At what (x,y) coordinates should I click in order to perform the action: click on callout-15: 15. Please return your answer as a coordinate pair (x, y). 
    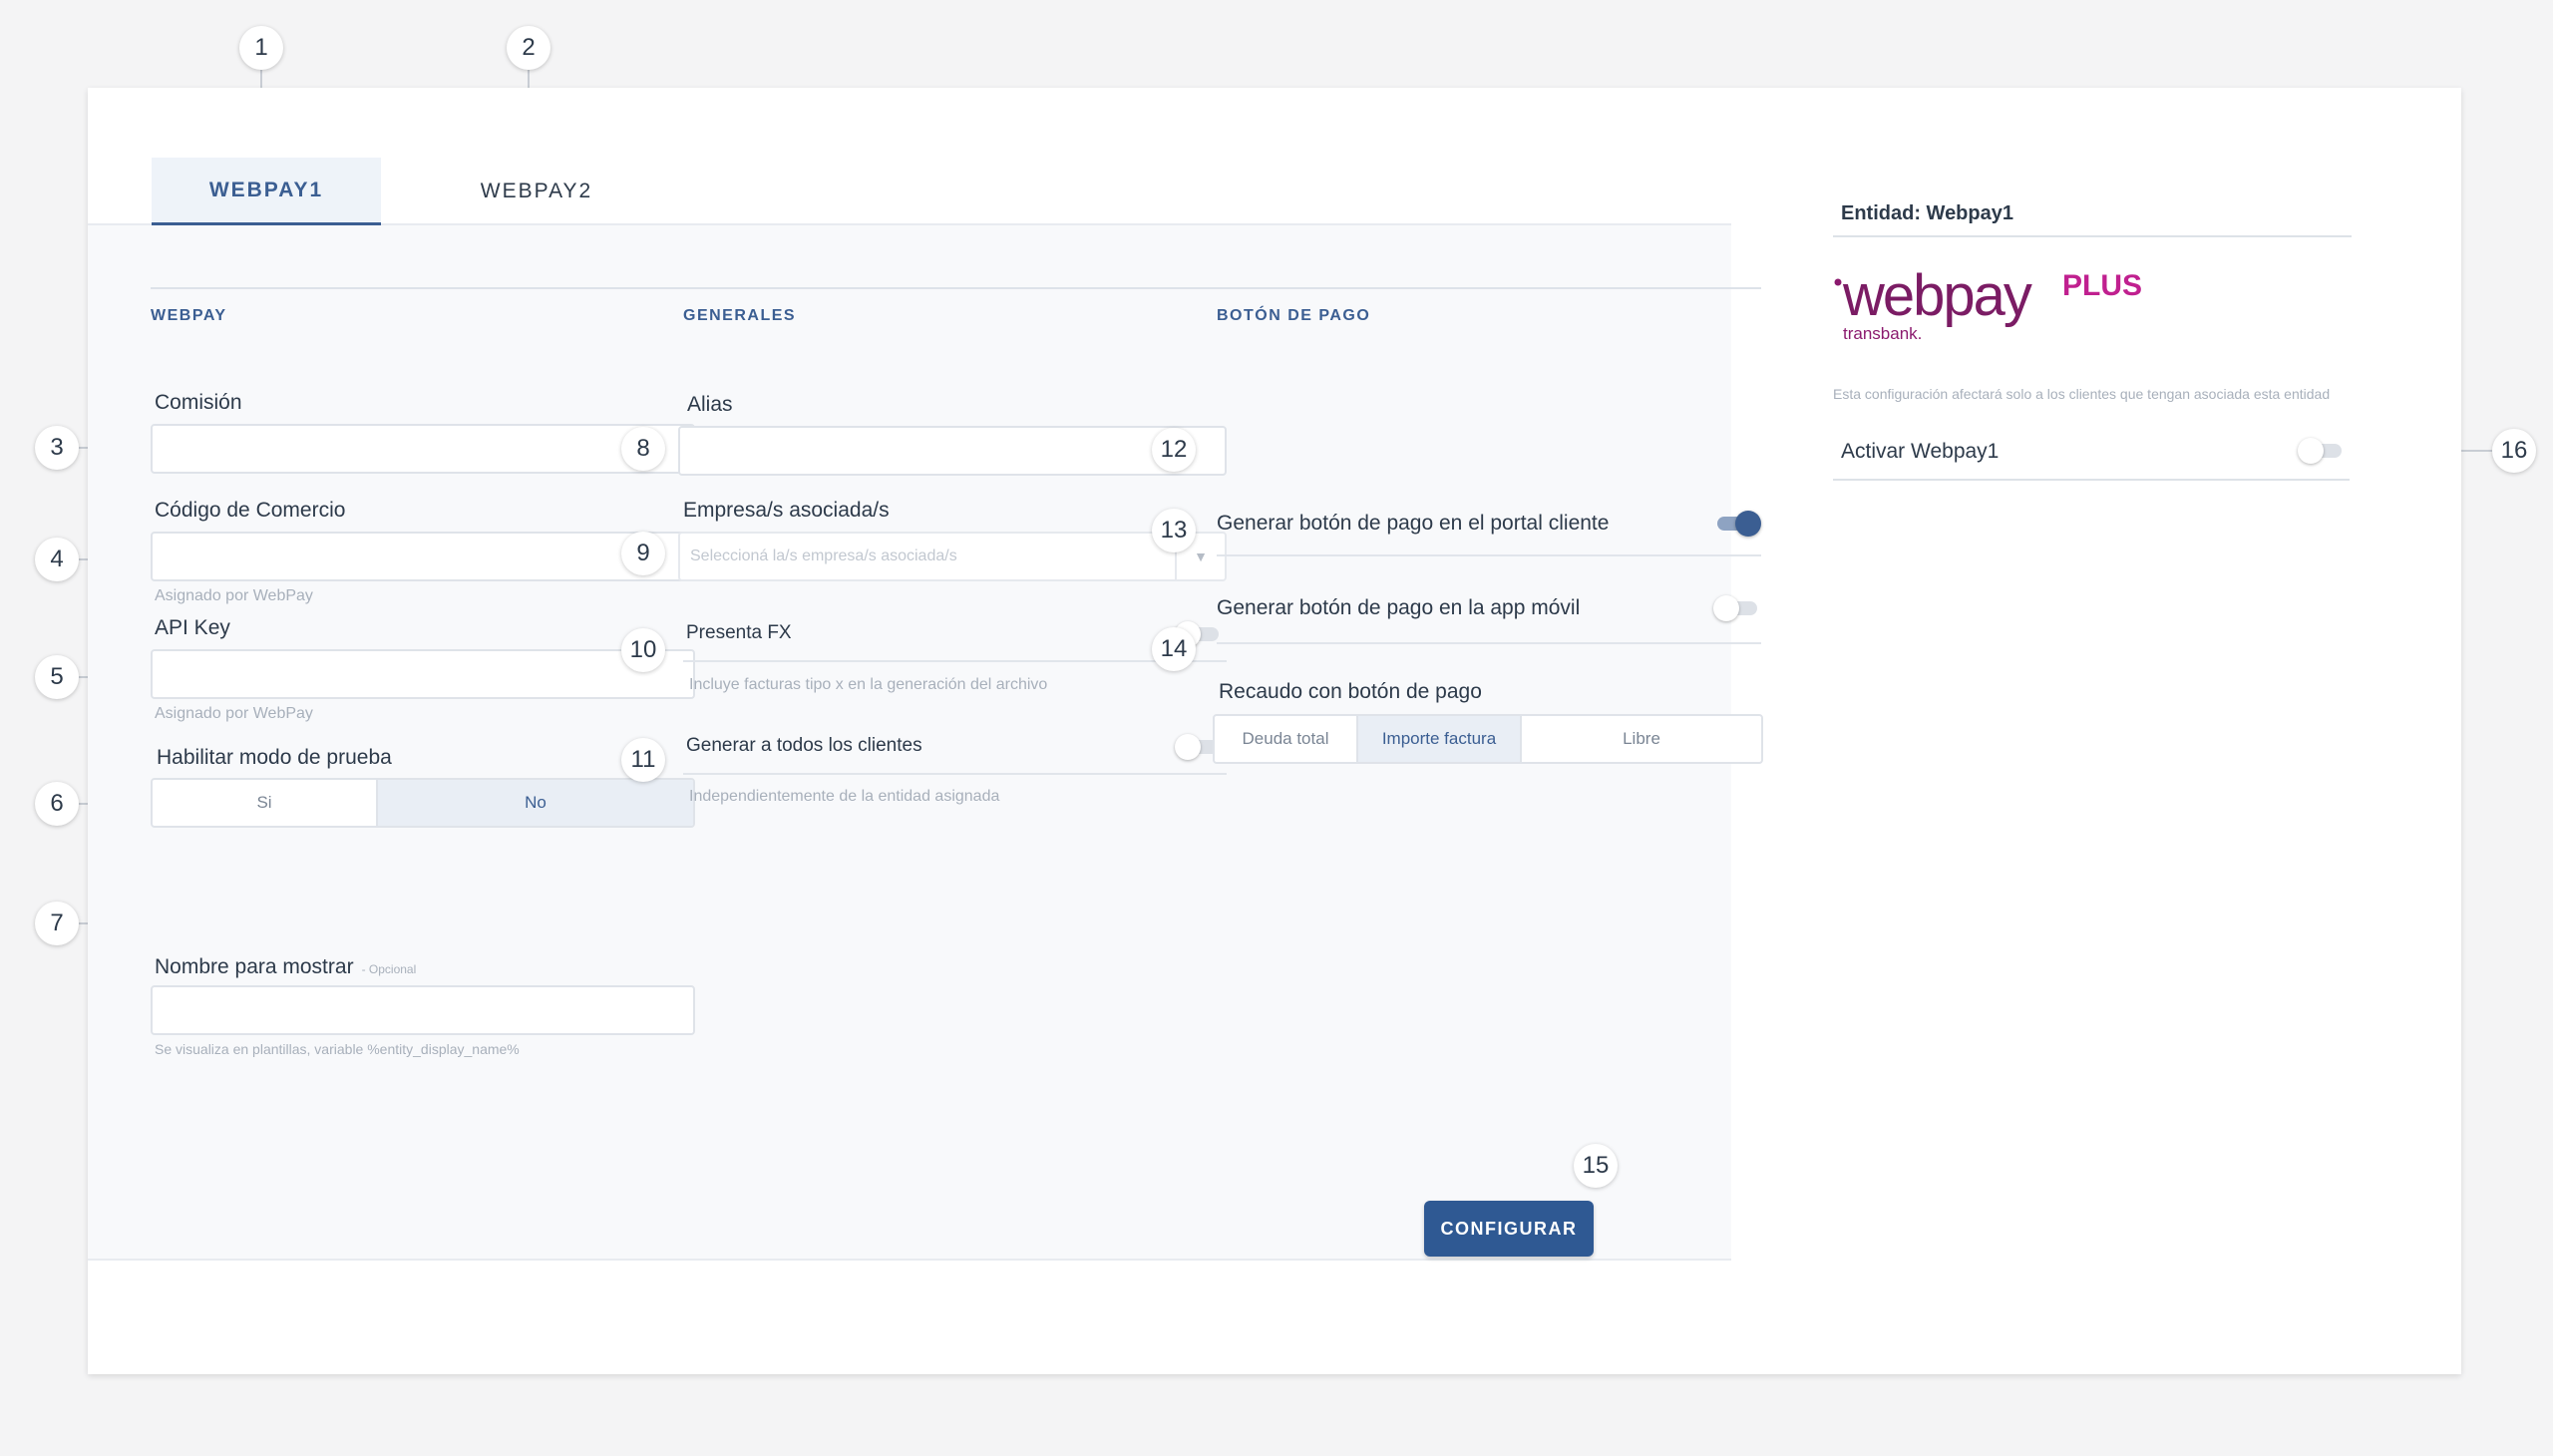
    Looking at the image, I should click on (1596, 1166).